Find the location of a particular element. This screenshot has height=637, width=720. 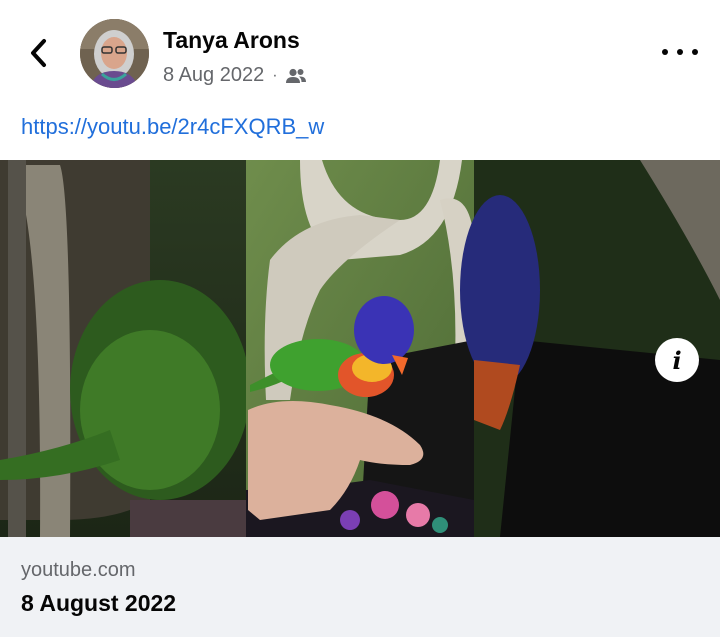

more-horizontal-icon is located at coordinates (665, 52).